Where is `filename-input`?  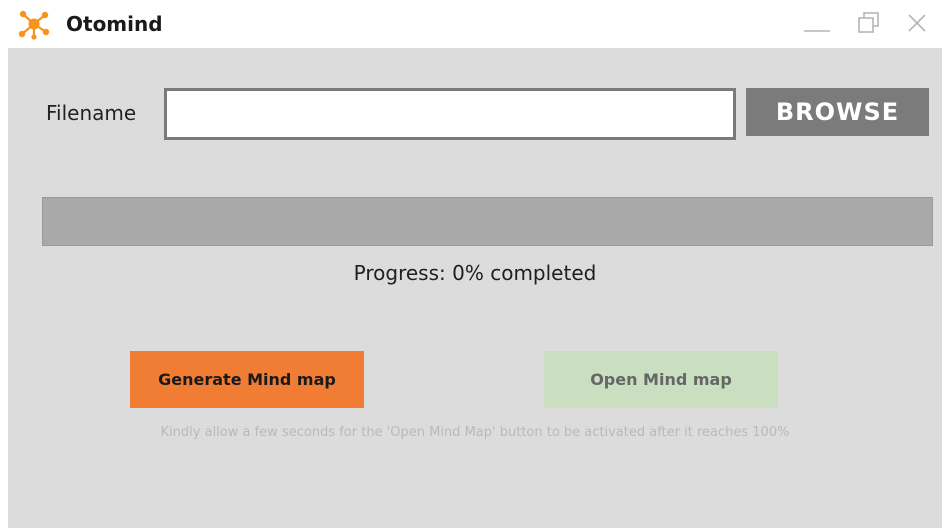
filename-input is located at coordinates (450, 114).